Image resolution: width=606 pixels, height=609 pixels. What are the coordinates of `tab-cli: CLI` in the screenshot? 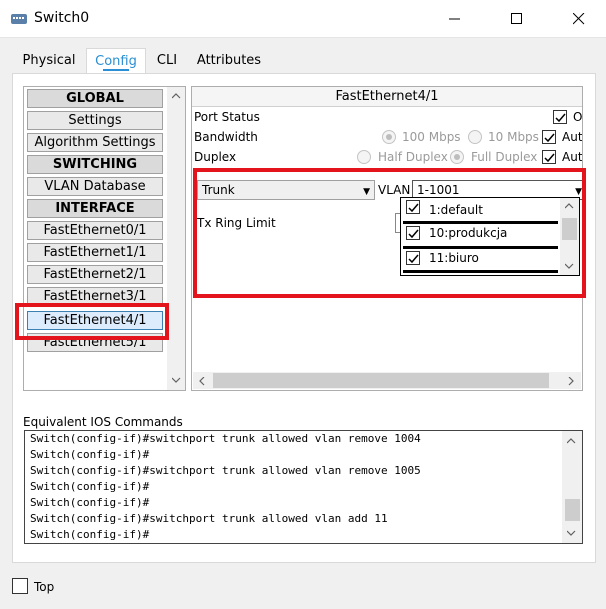 It's located at (167, 61).